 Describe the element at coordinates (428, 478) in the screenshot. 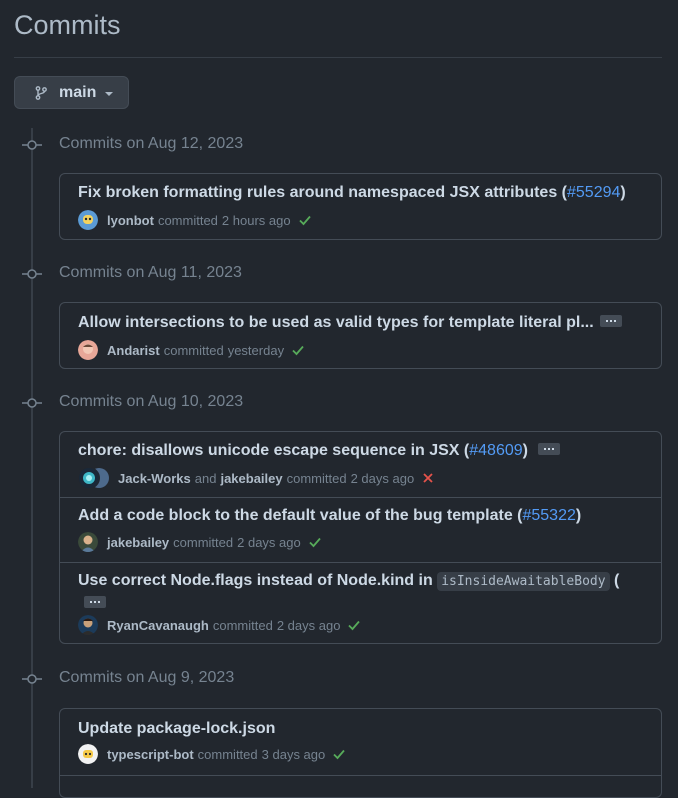

I see `x-icon` at that location.